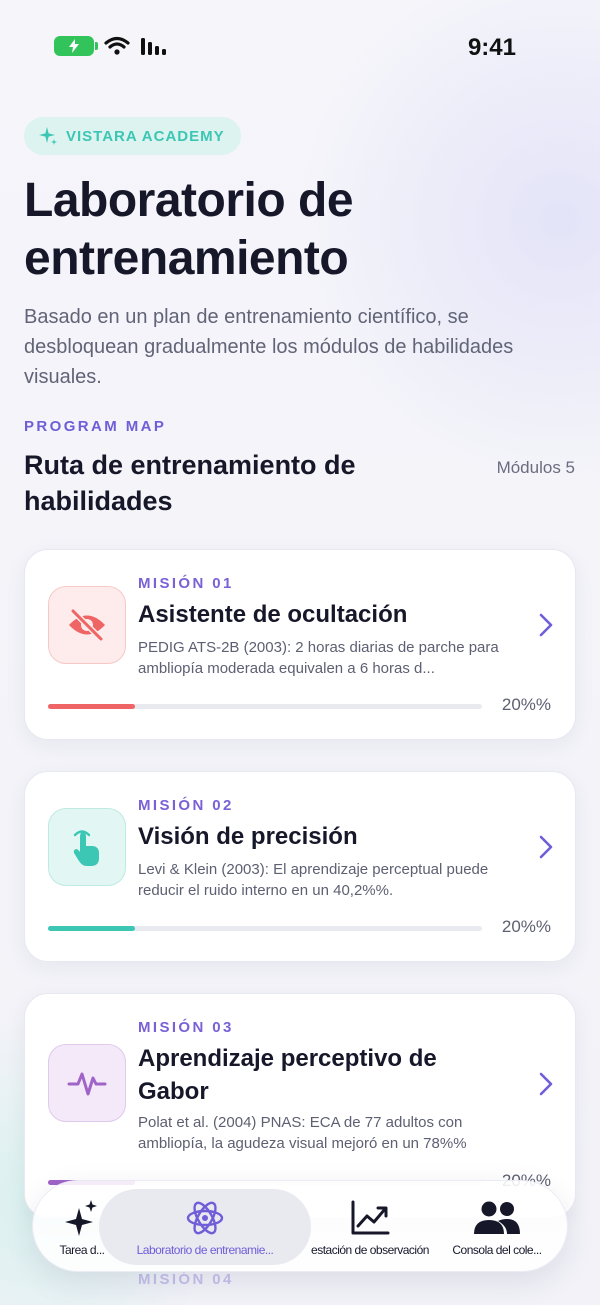  What do you see at coordinates (205, 1218) in the screenshot?
I see `atom-icon` at bounding box center [205, 1218].